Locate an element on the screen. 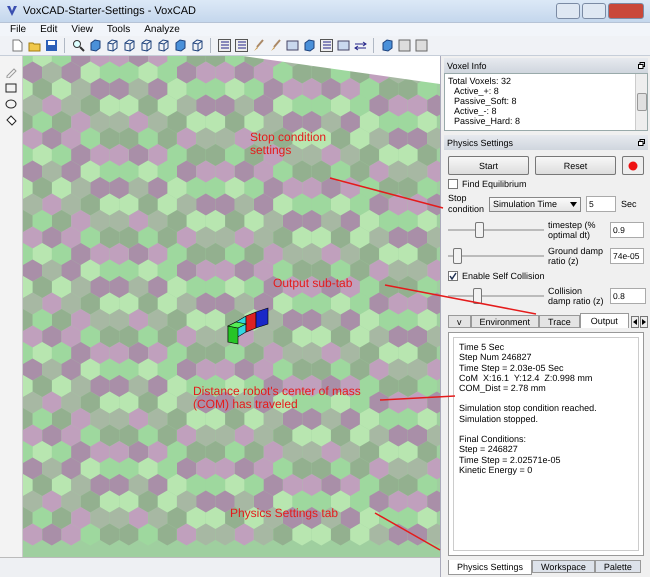 The height and width of the screenshot is (577, 650). minimize-button is located at coordinates (568, 11).